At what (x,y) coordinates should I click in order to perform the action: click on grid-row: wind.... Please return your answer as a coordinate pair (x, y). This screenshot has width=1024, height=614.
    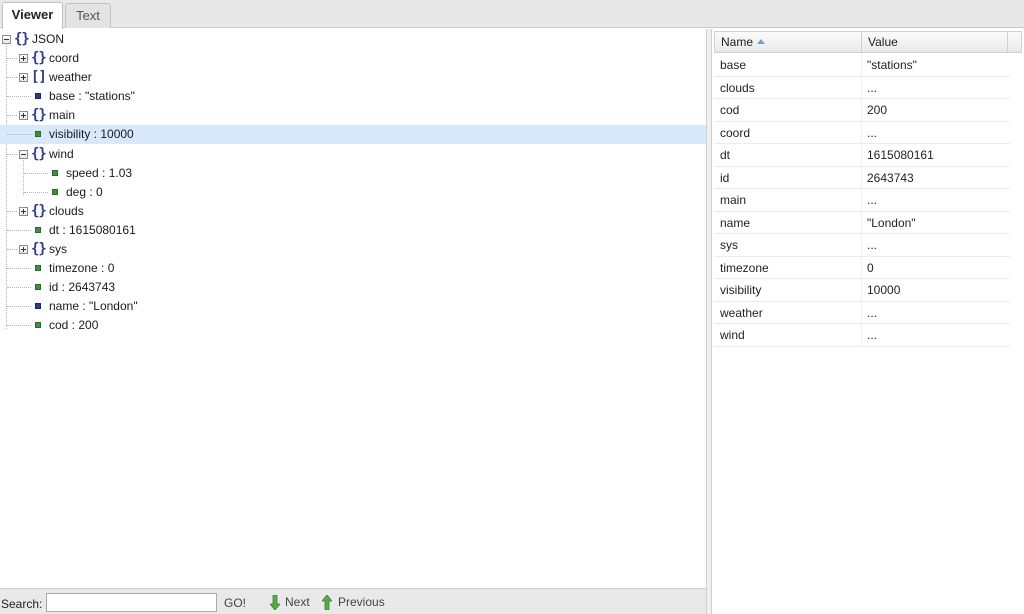
    Looking at the image, I should click on (862, 335).